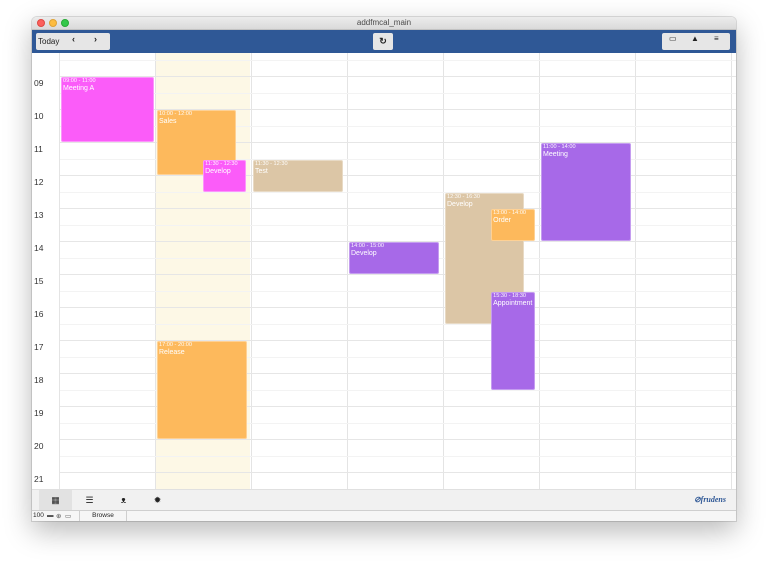 This screenshot has height=568, width=768. I want to click on calendar-event: 11:30 - 12:30 Develop, so click(225, 175).